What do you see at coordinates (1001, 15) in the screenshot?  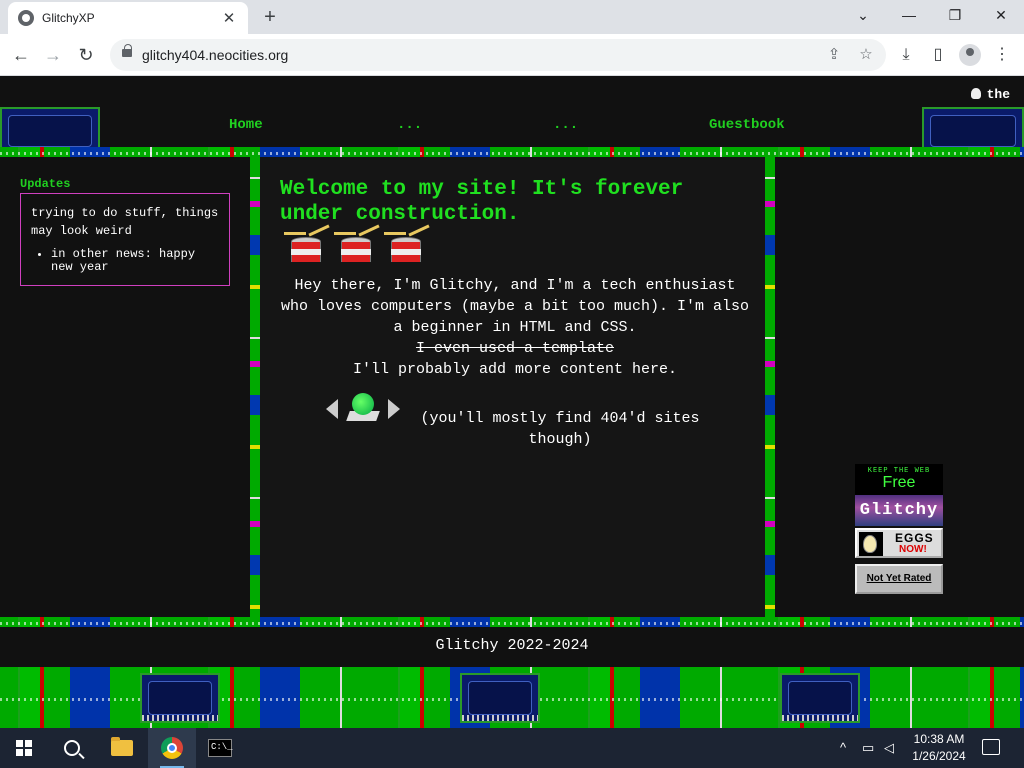 I see `close-window-button: ✕` at bounding box center [1001, 15].